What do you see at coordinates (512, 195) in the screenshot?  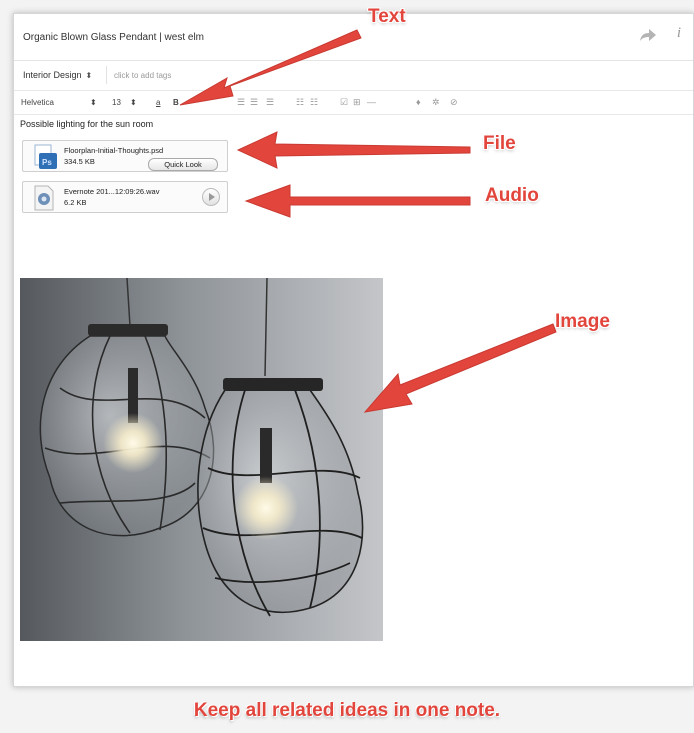 I see `callout-audio-label: Audio` at bounding box center [512, 195].